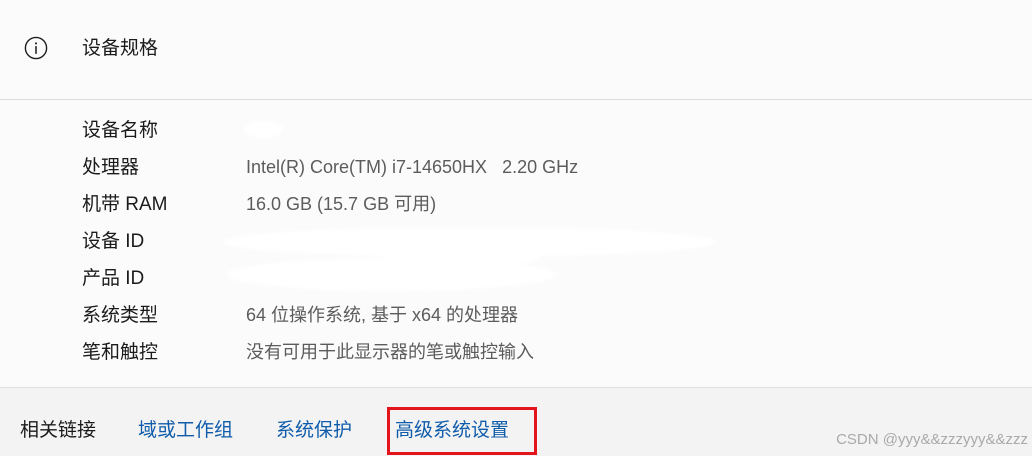 The image size is (1032, 456). Describe the element at coordinates (111, 167) in the screenshot. I see `spec-label: 处理器` at that location.